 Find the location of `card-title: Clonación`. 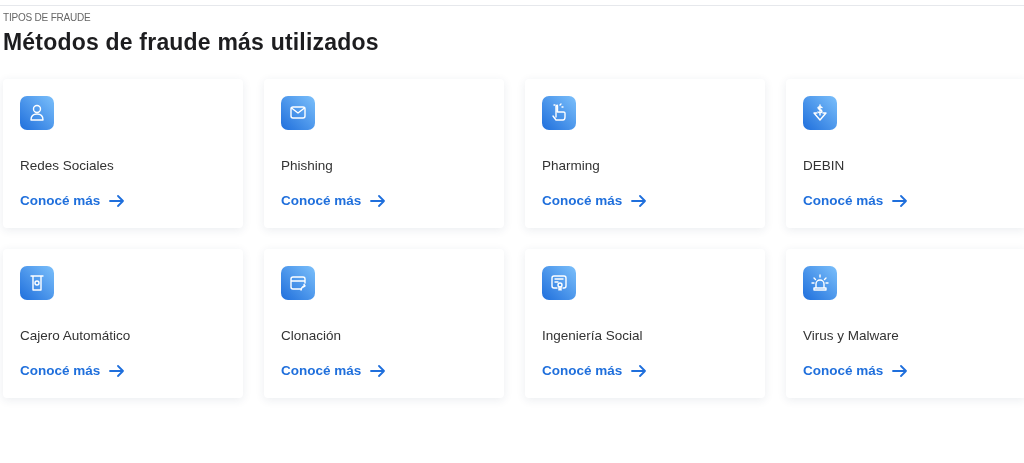

card-title: Clonación is located at coordinates (311, 335).